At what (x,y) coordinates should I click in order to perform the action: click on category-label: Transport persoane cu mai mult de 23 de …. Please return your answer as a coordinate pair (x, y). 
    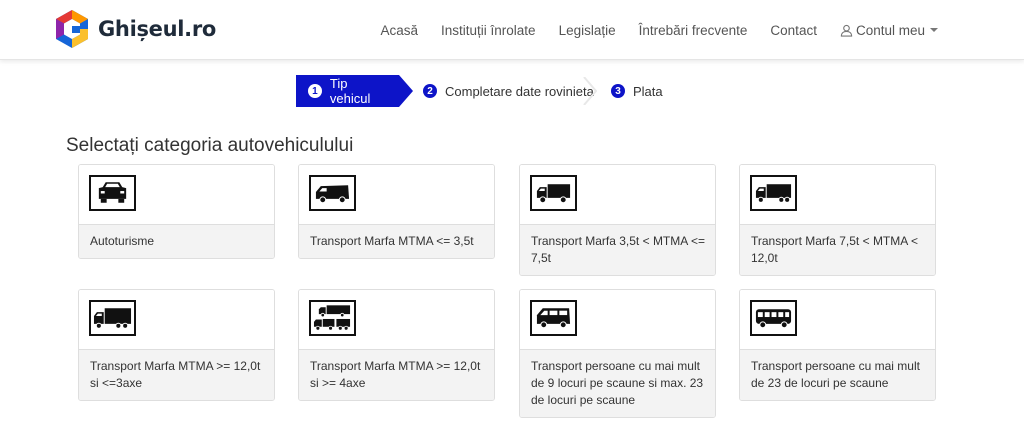
    Looking at the image, I should click on (837, 375).